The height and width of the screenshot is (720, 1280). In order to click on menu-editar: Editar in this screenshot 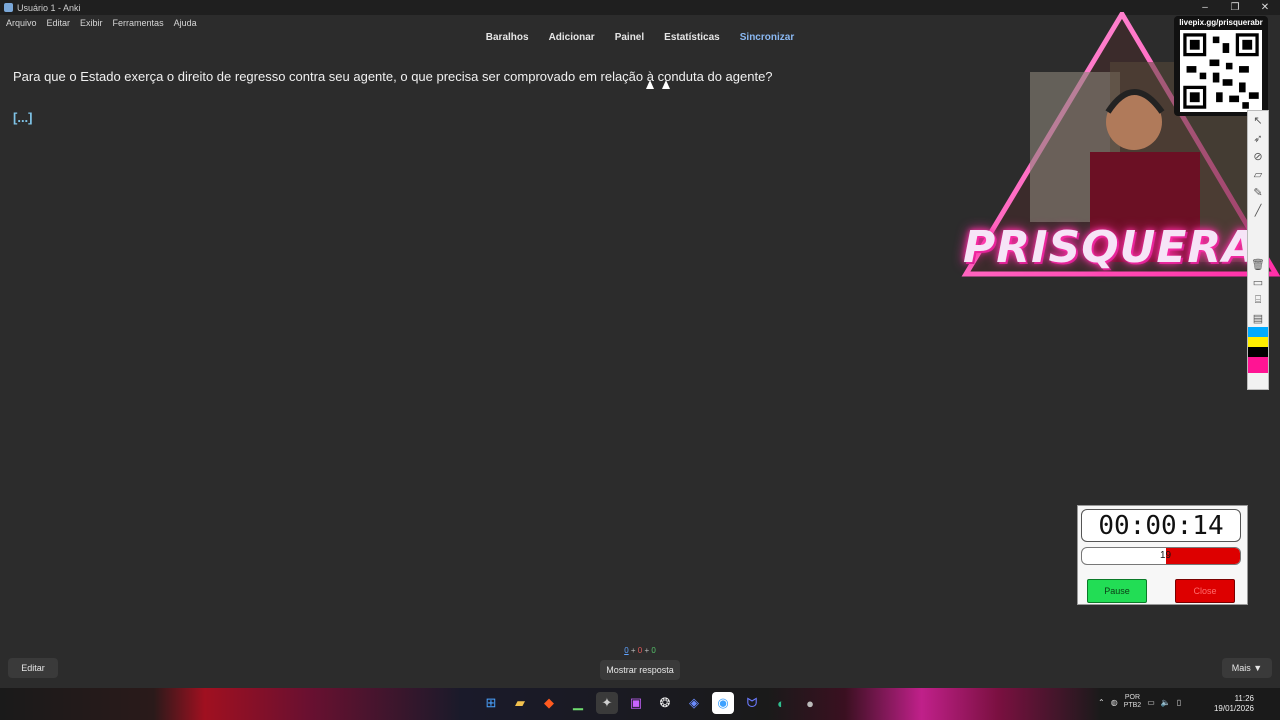, I will do `click(59, 23)`.